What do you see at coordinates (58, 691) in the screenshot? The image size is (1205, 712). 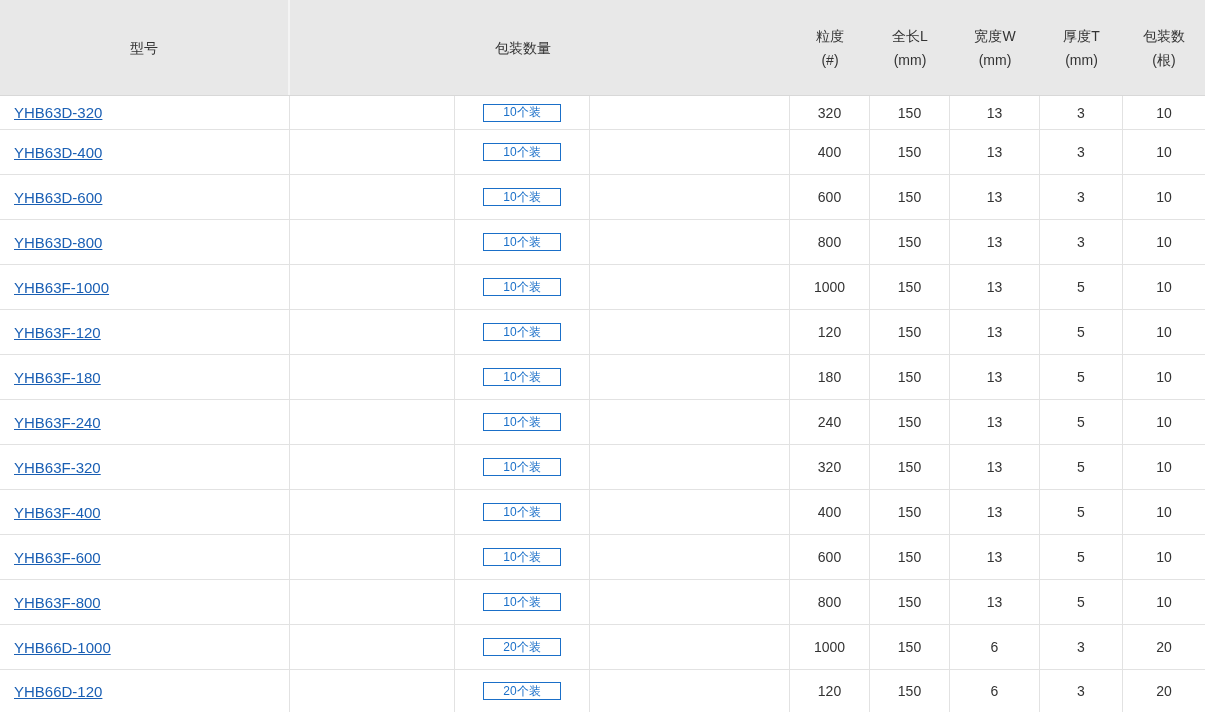 I see `model-link: YHB66D-120` at bounding box center [58, 691].